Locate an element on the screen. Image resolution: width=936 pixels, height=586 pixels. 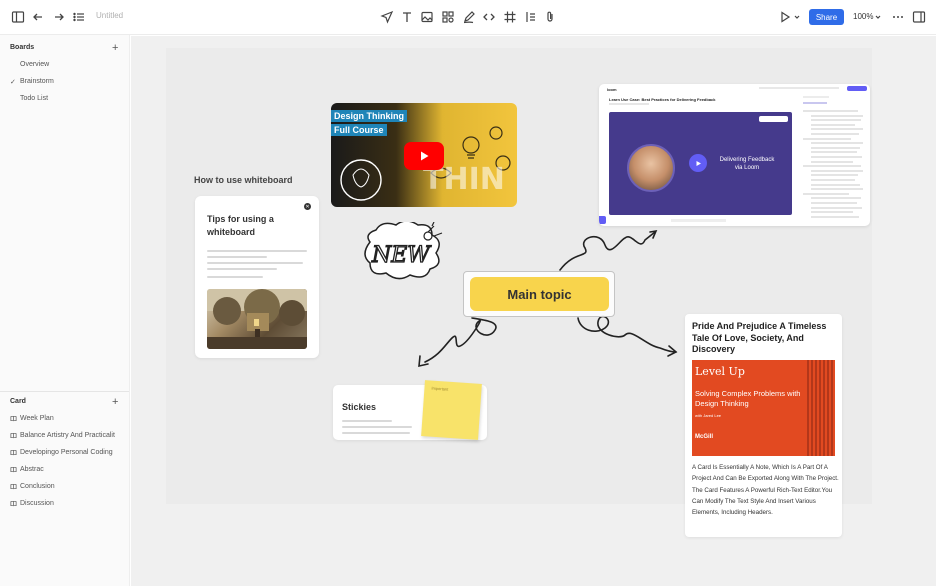
sidebar-item-todo-list: Todo List is located at coordinates (34, 98).